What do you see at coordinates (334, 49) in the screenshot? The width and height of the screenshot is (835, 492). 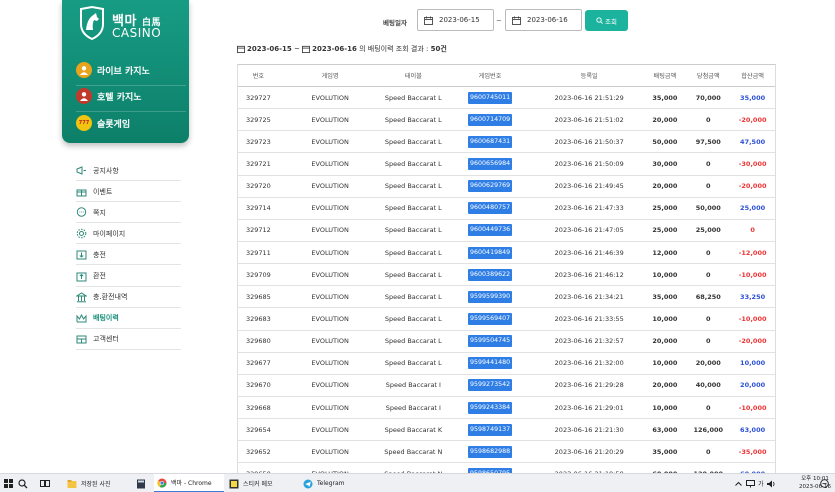 I see `result-end-date: 2023-06-16` at bounding box center [334, 49].